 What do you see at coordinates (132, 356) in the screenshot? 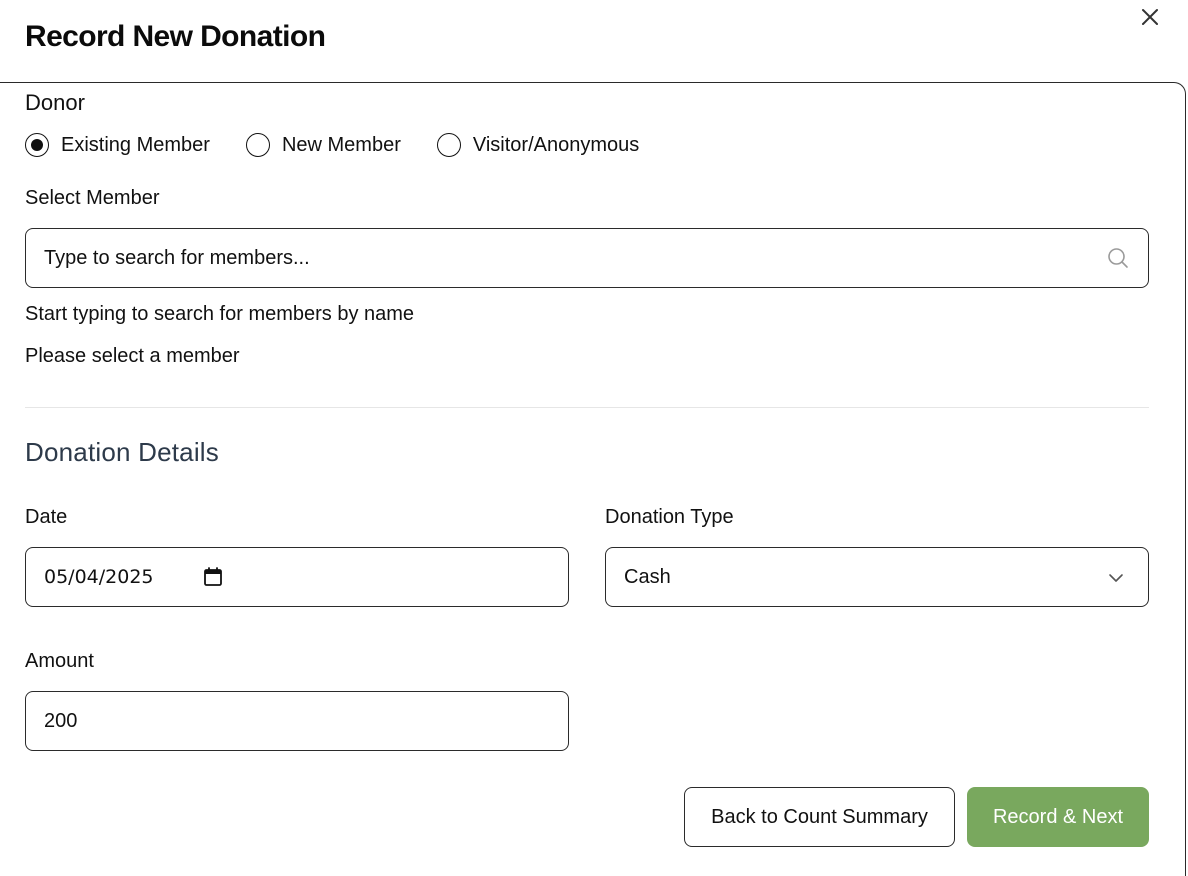
I see `member-validation-message: Please select a member` at bounding box center [132, 356].